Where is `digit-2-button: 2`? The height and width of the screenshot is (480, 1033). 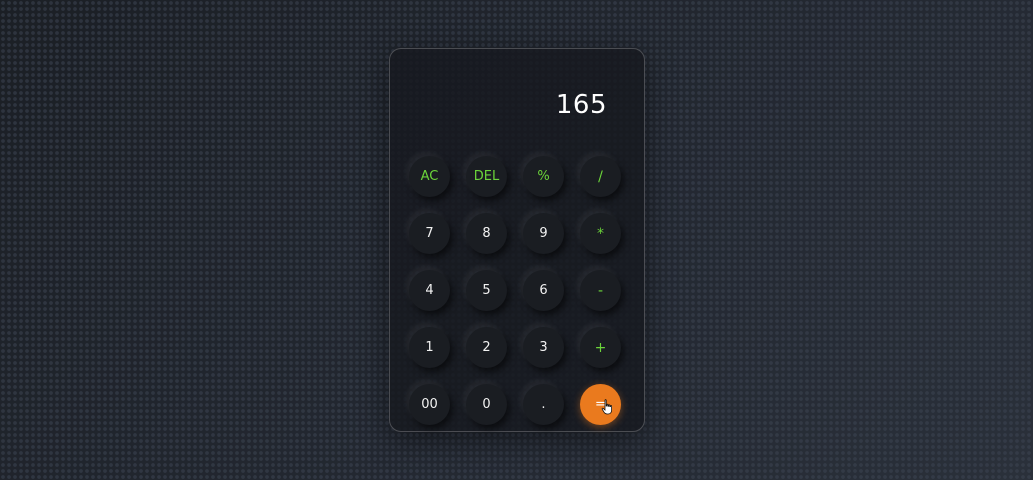 digit-2-button: 2 is located at coordinates (486, 347).